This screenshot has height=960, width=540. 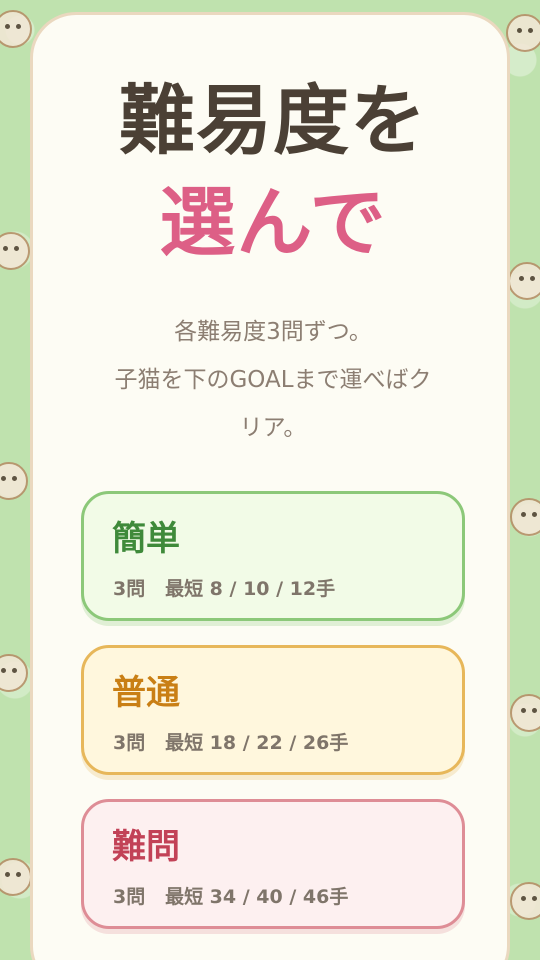 I want to click on difficulty-name: 難問, so click(x=146, y=847).